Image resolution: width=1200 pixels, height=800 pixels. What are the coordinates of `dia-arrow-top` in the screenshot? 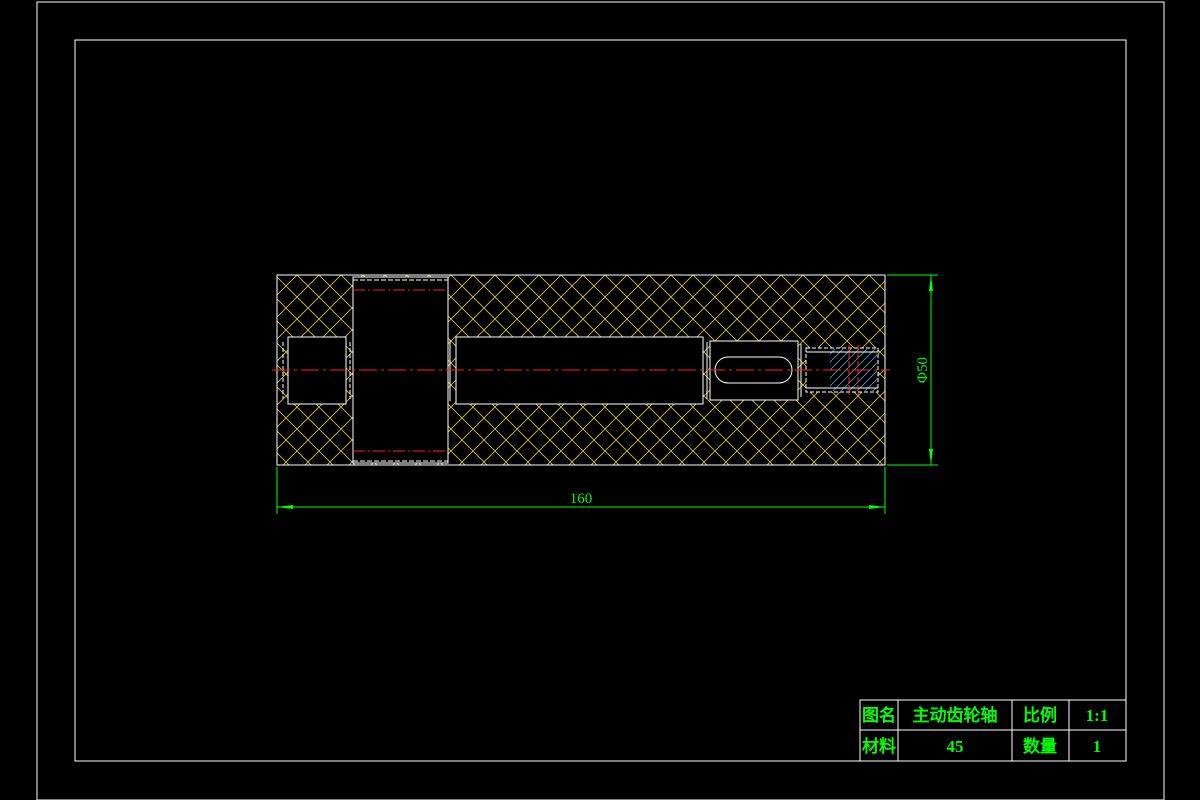 It's located at (931, 283).